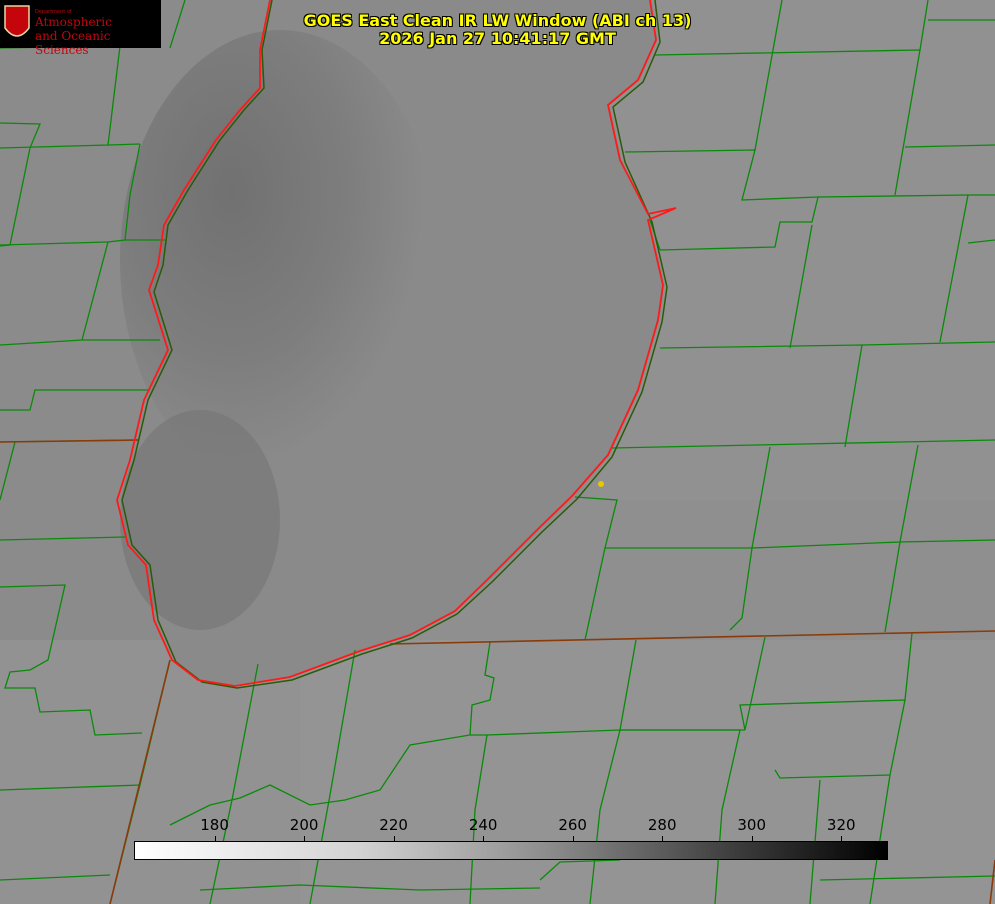 The height and width of the screenshot is (904, 995). What do you see at coordinates (572, 825) in the screenshot?
I see `colorbar-tick-label: 260` at bounding box center [572, 825].